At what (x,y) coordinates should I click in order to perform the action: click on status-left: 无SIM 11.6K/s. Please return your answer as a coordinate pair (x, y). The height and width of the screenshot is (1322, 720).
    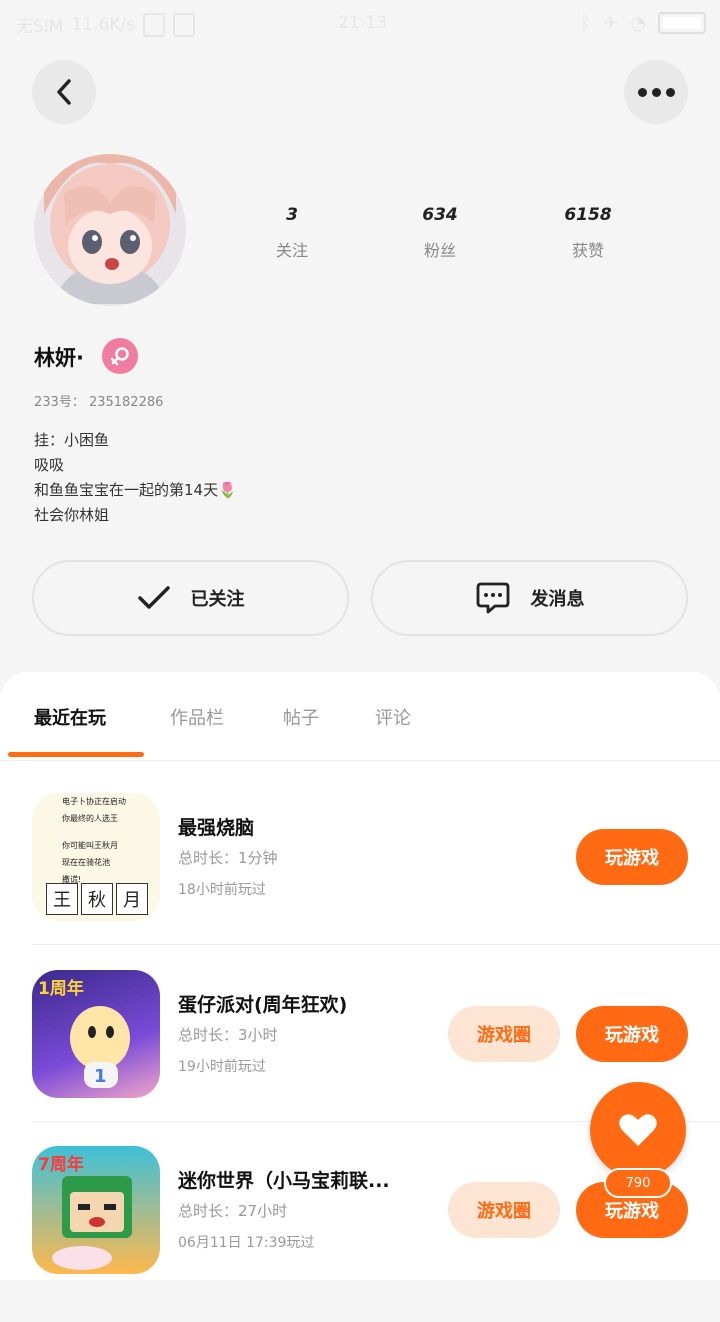
    Looking at the image, I should click on (106, 24).